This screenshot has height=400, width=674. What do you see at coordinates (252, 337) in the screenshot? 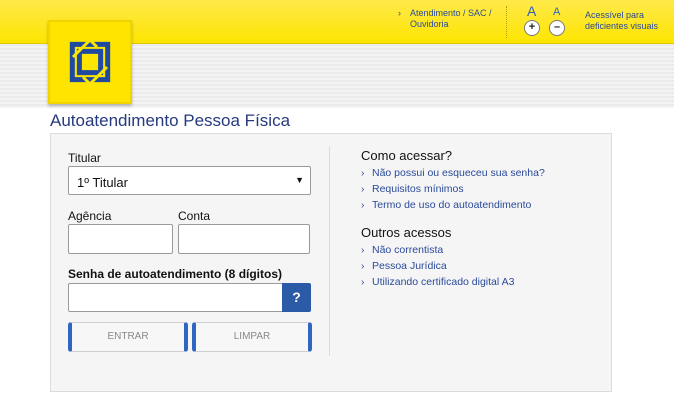
I see `clear-button: LIMPAR` at bounding box center [252, 337].